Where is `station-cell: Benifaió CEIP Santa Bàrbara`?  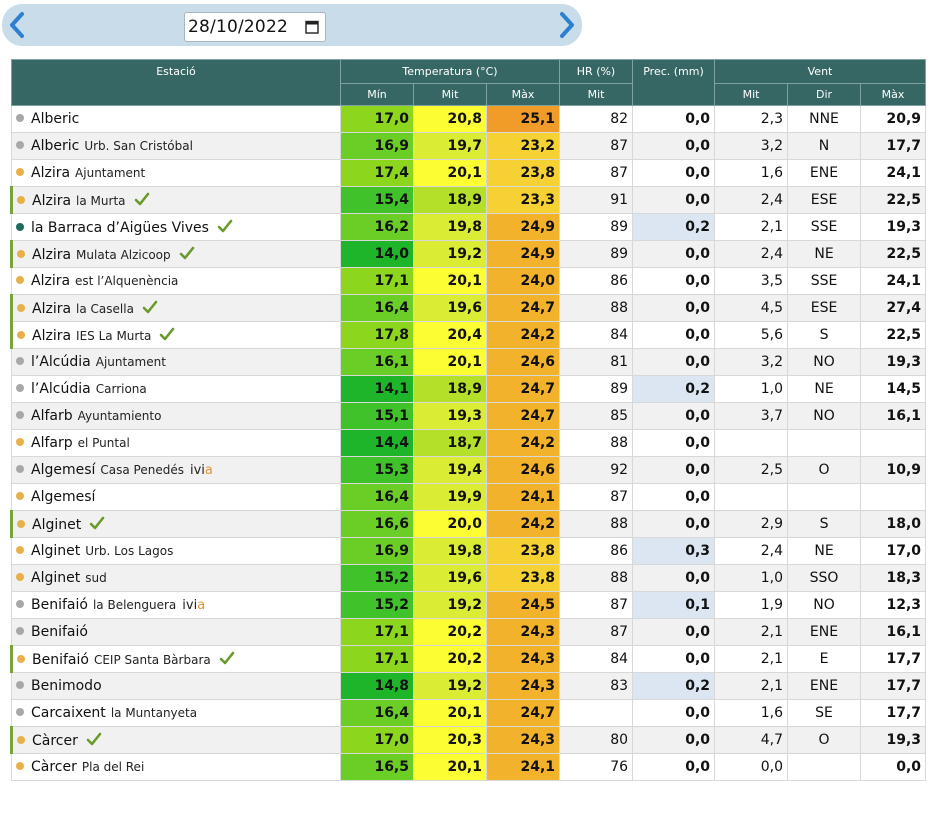 station-cell: Benifaió CEIP Santa Bàrbara is located at coordinates (175, 659).